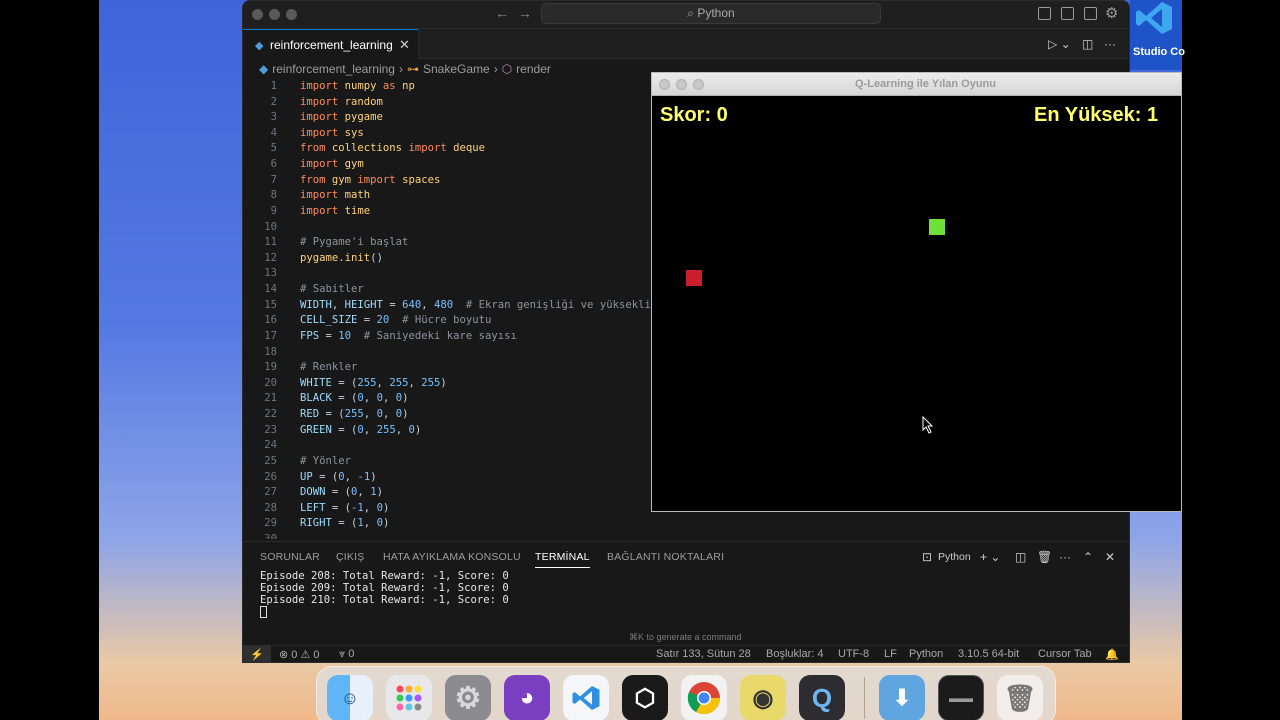  Describe the element at coordinates (273, 117) in the screenshot. I see `line-number: 3` at that location.